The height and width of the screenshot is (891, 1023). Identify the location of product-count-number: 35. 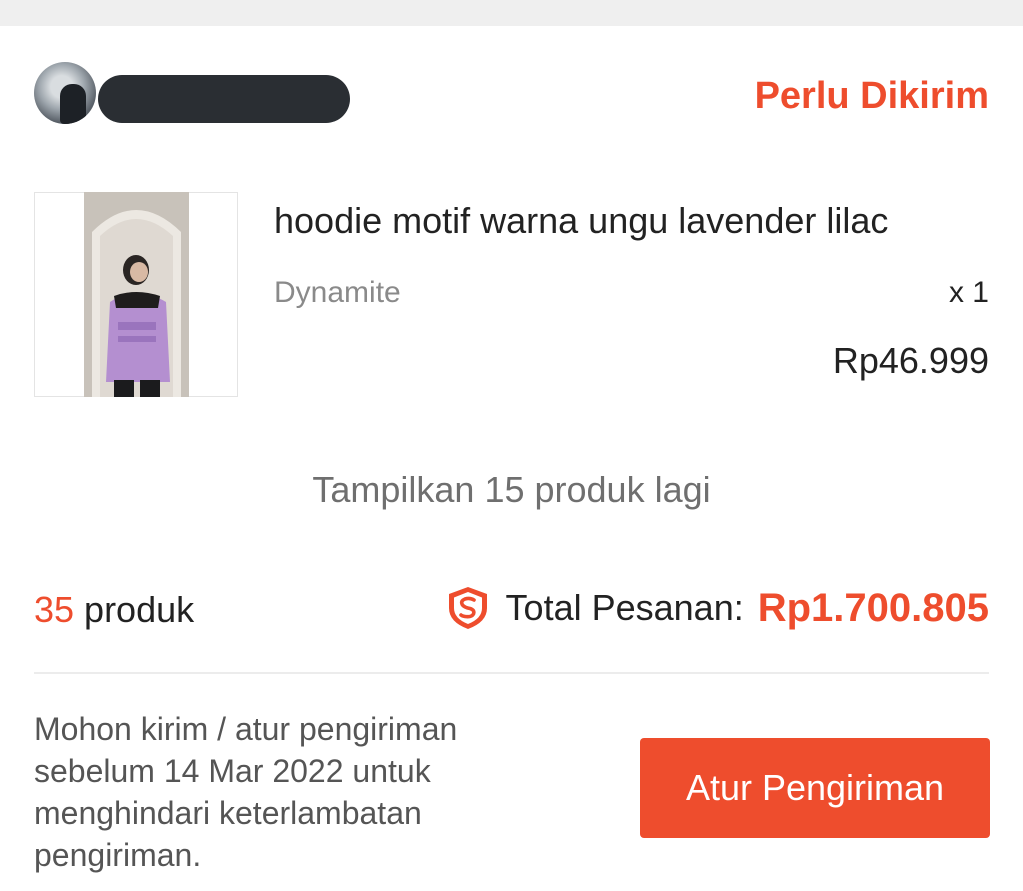
(54, 609).